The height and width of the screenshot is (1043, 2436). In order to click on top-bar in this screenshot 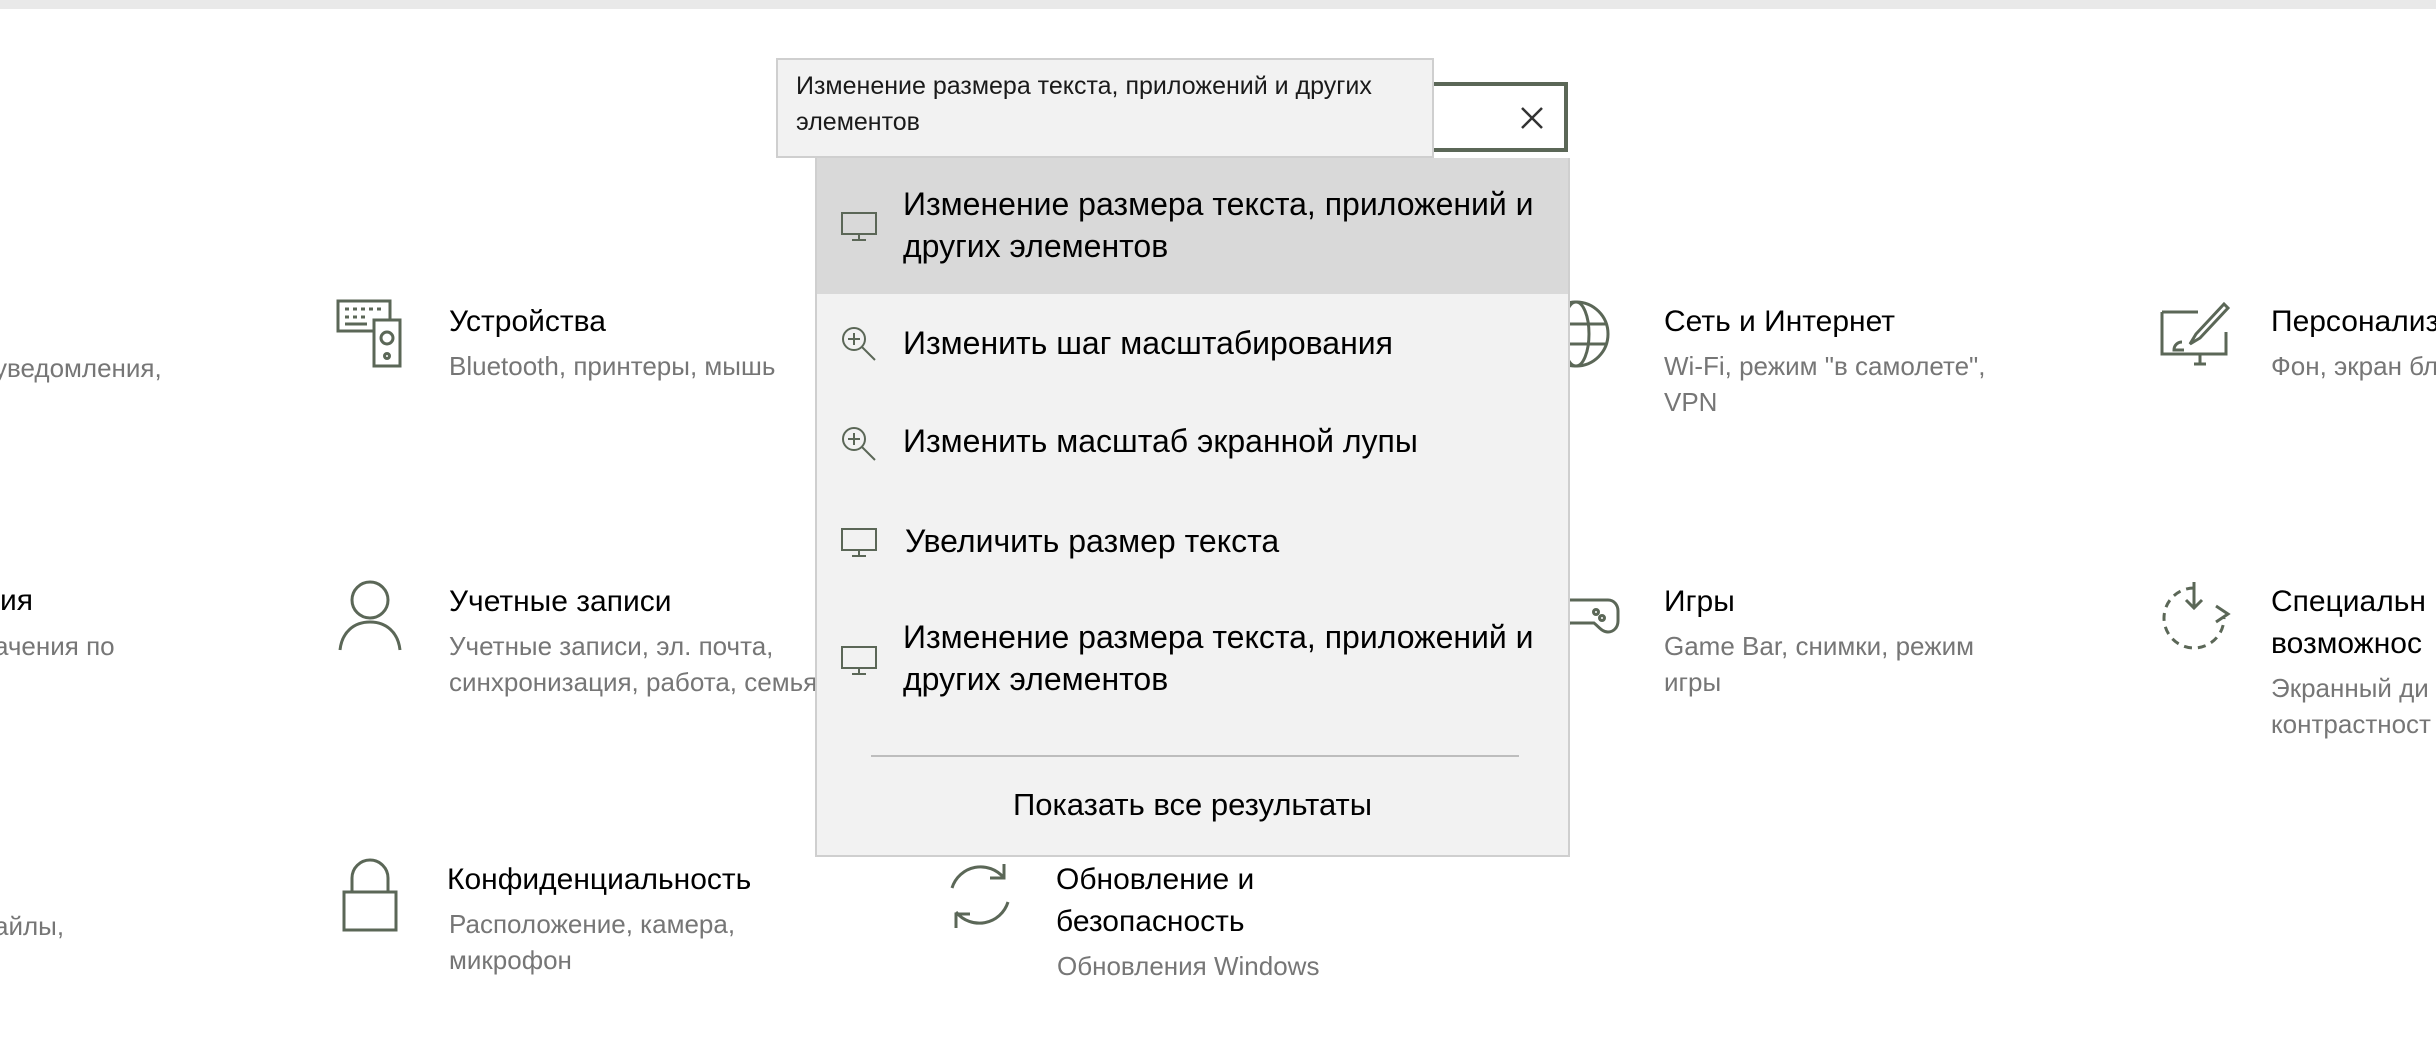, I will do `click(1218, 4)`.